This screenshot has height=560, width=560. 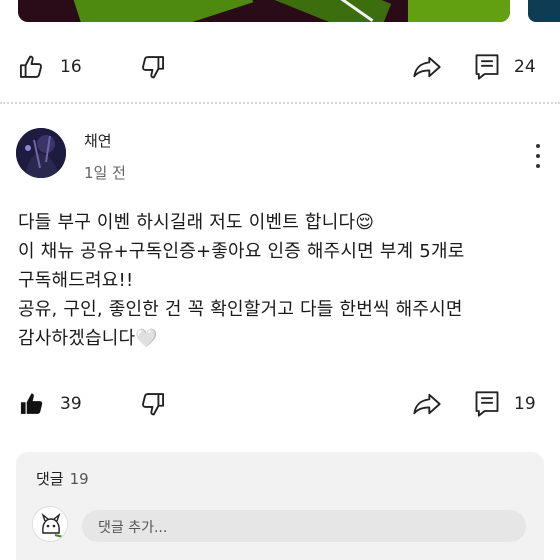 What do you see at coordinates (79, 479) in the screenshot?
I see `replies-count: 19` at bounding box center [79, 479].